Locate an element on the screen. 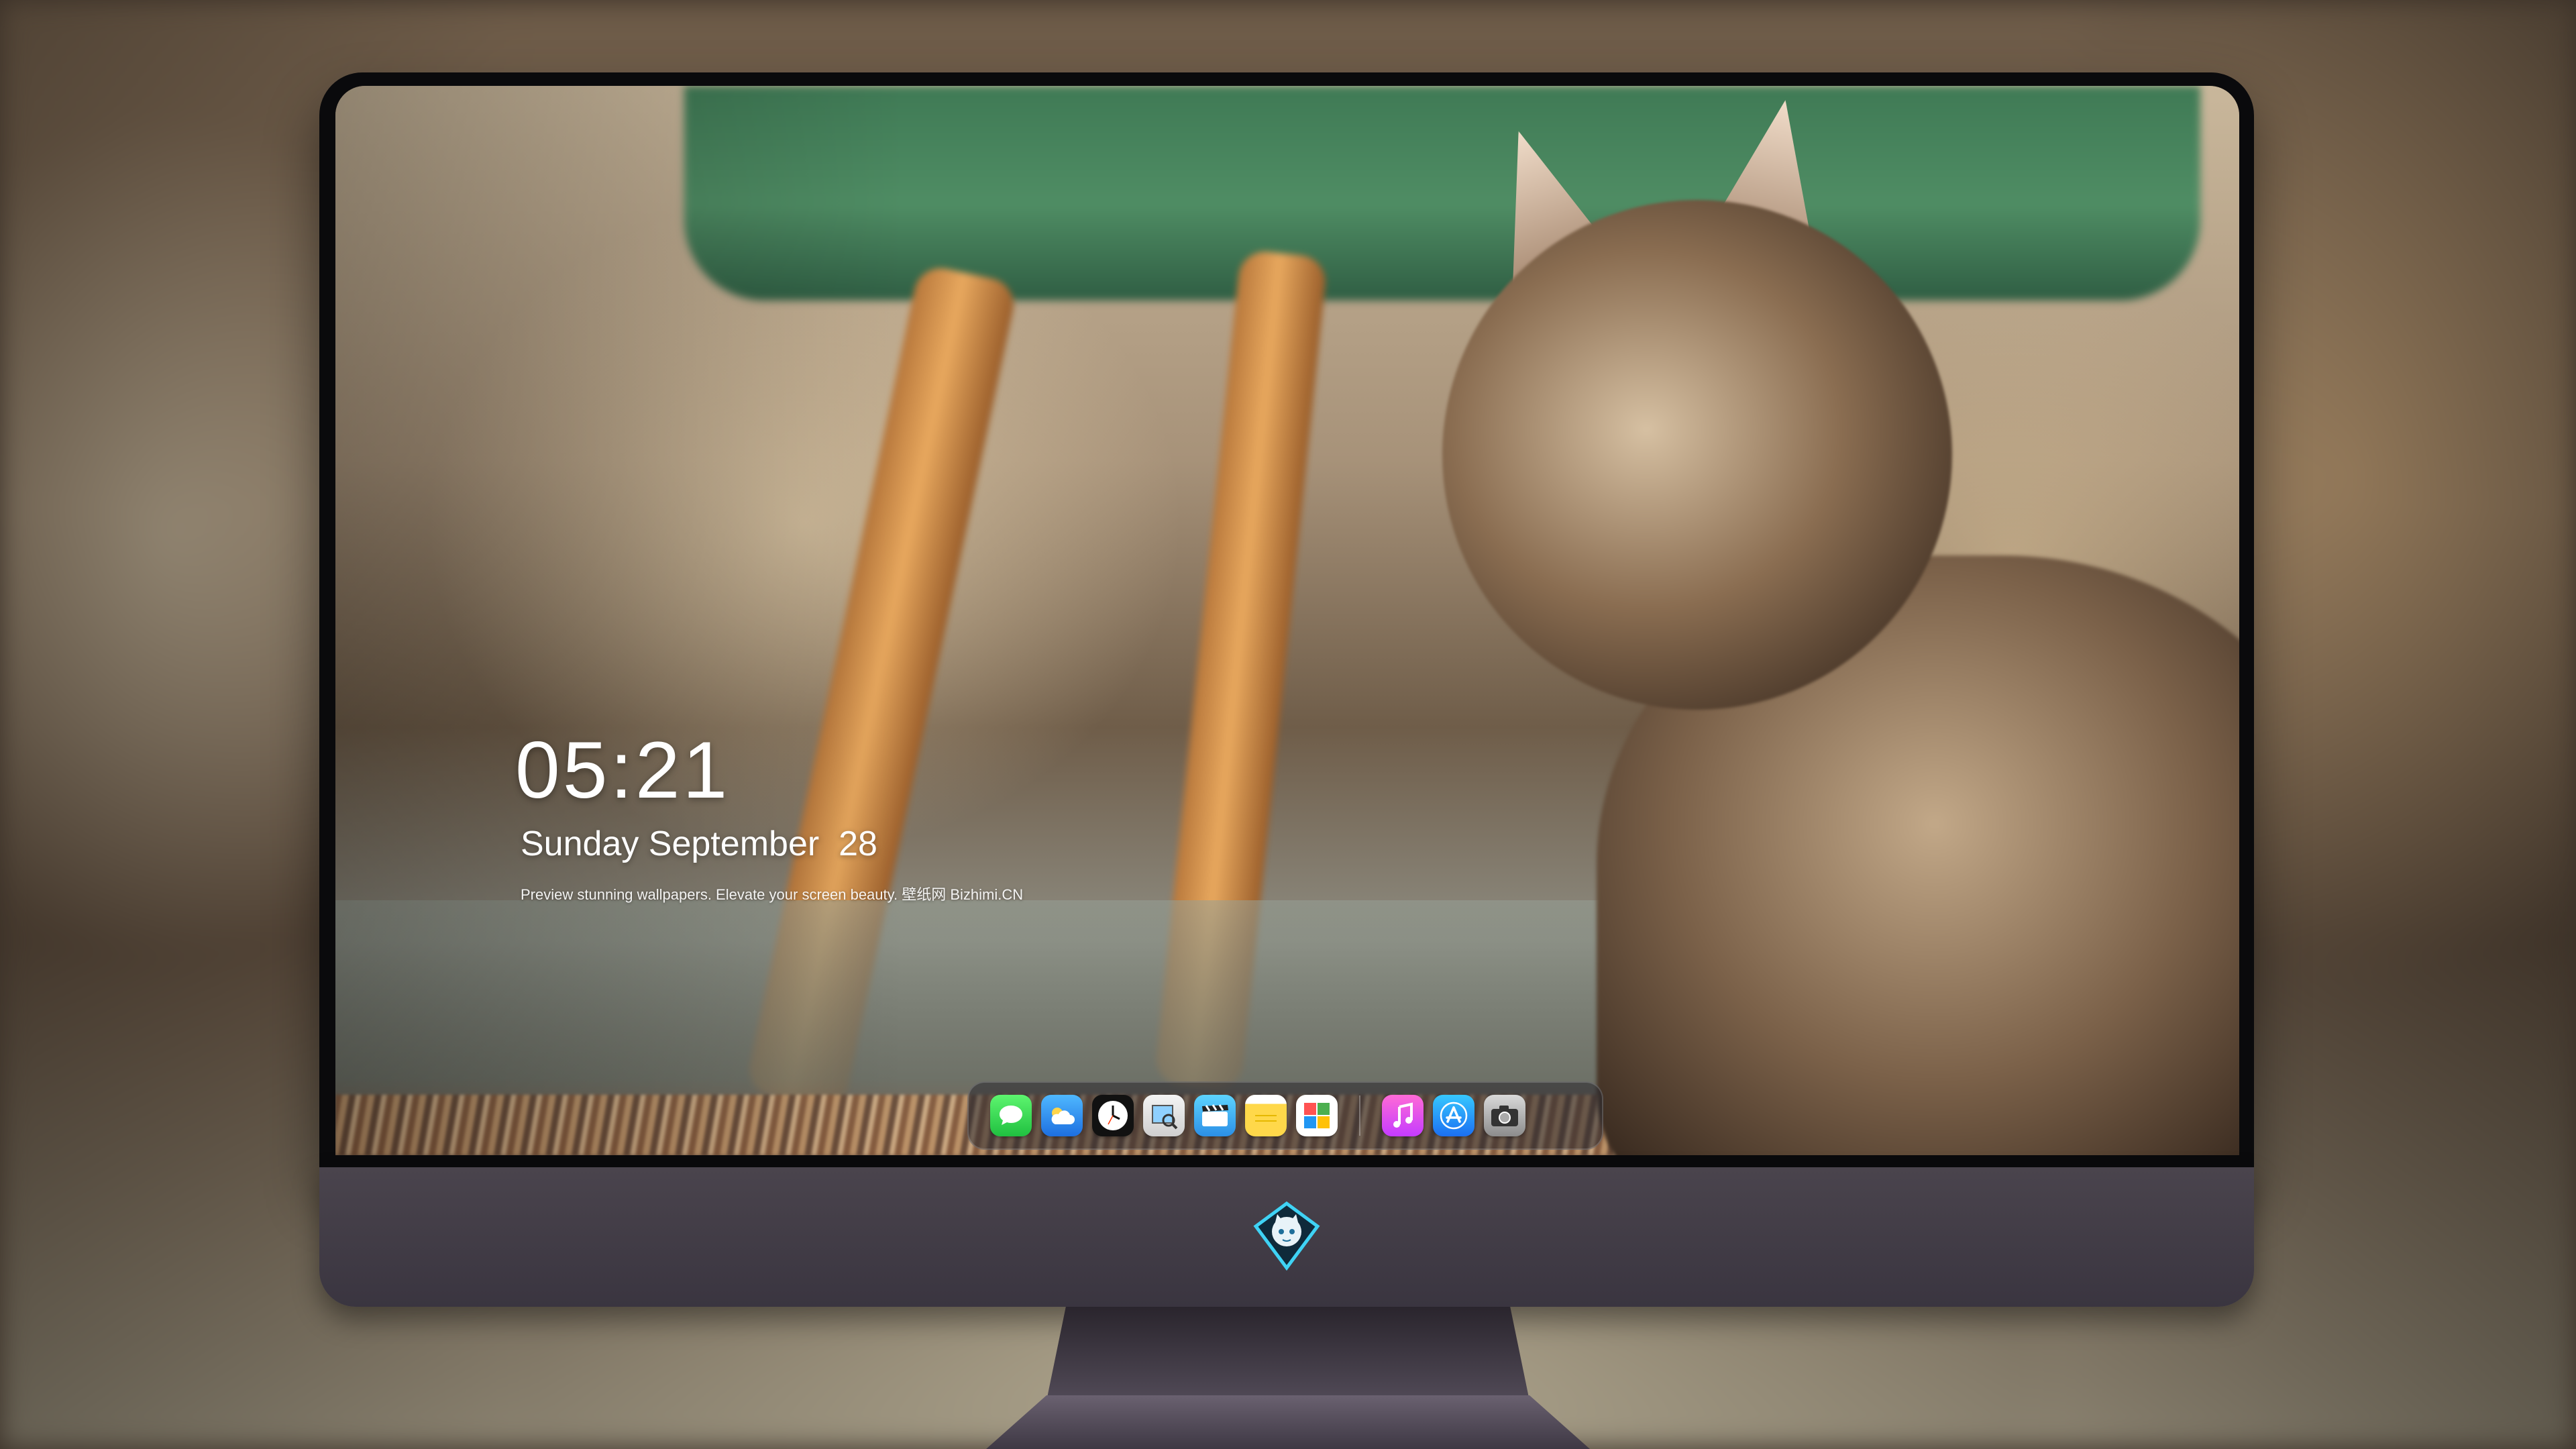 Image resolution: width=2576 pixels, height=1449 pixels. weather-icon is located at coordinates (1062, 1115).